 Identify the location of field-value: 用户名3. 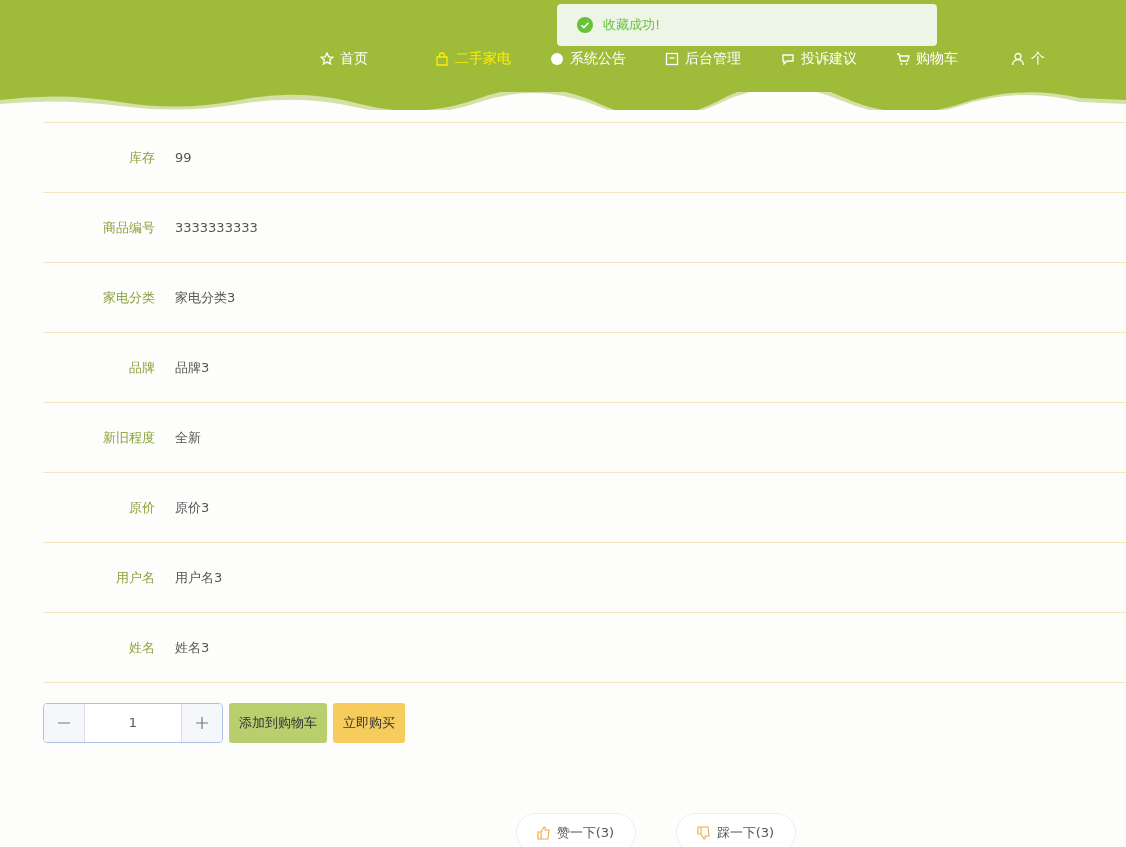
(199, 577).